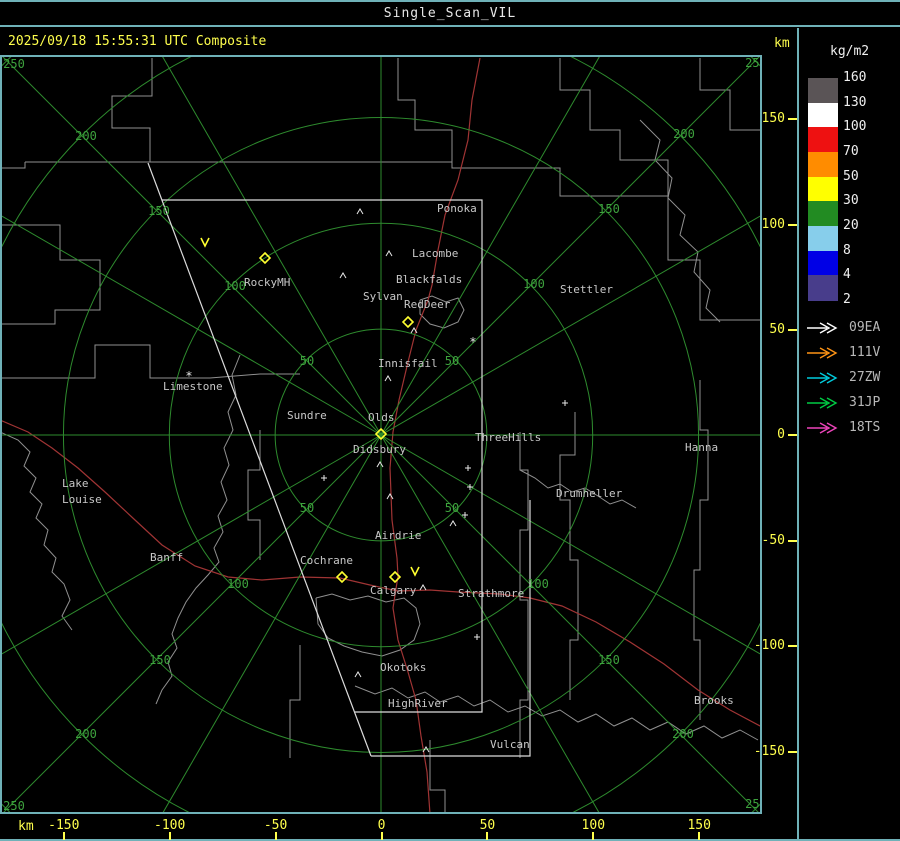  What do you see at coordinates (381, 825) in the screenshot?
I see `bottom-axis-tick-label: 0` at bounding box center [381, 825].